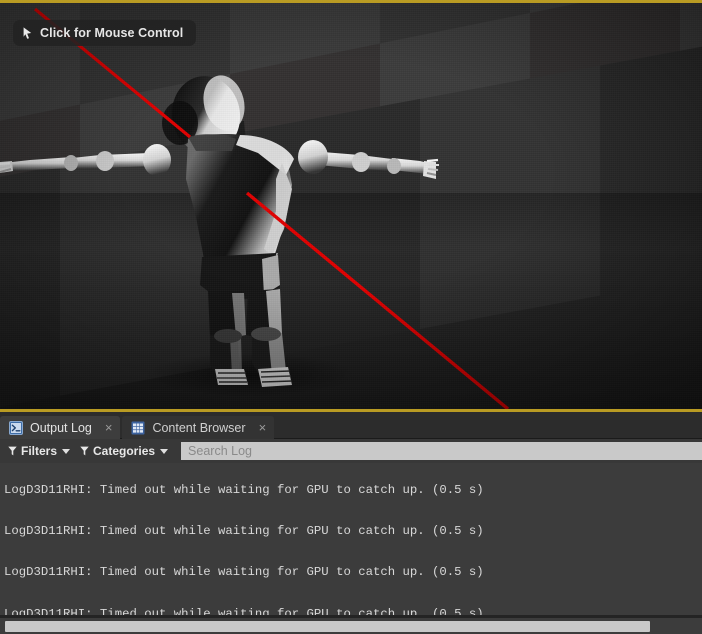 The image size is (702, 634). I want to click on tab-content-browser-close-icon: ×, so click(263, 427).